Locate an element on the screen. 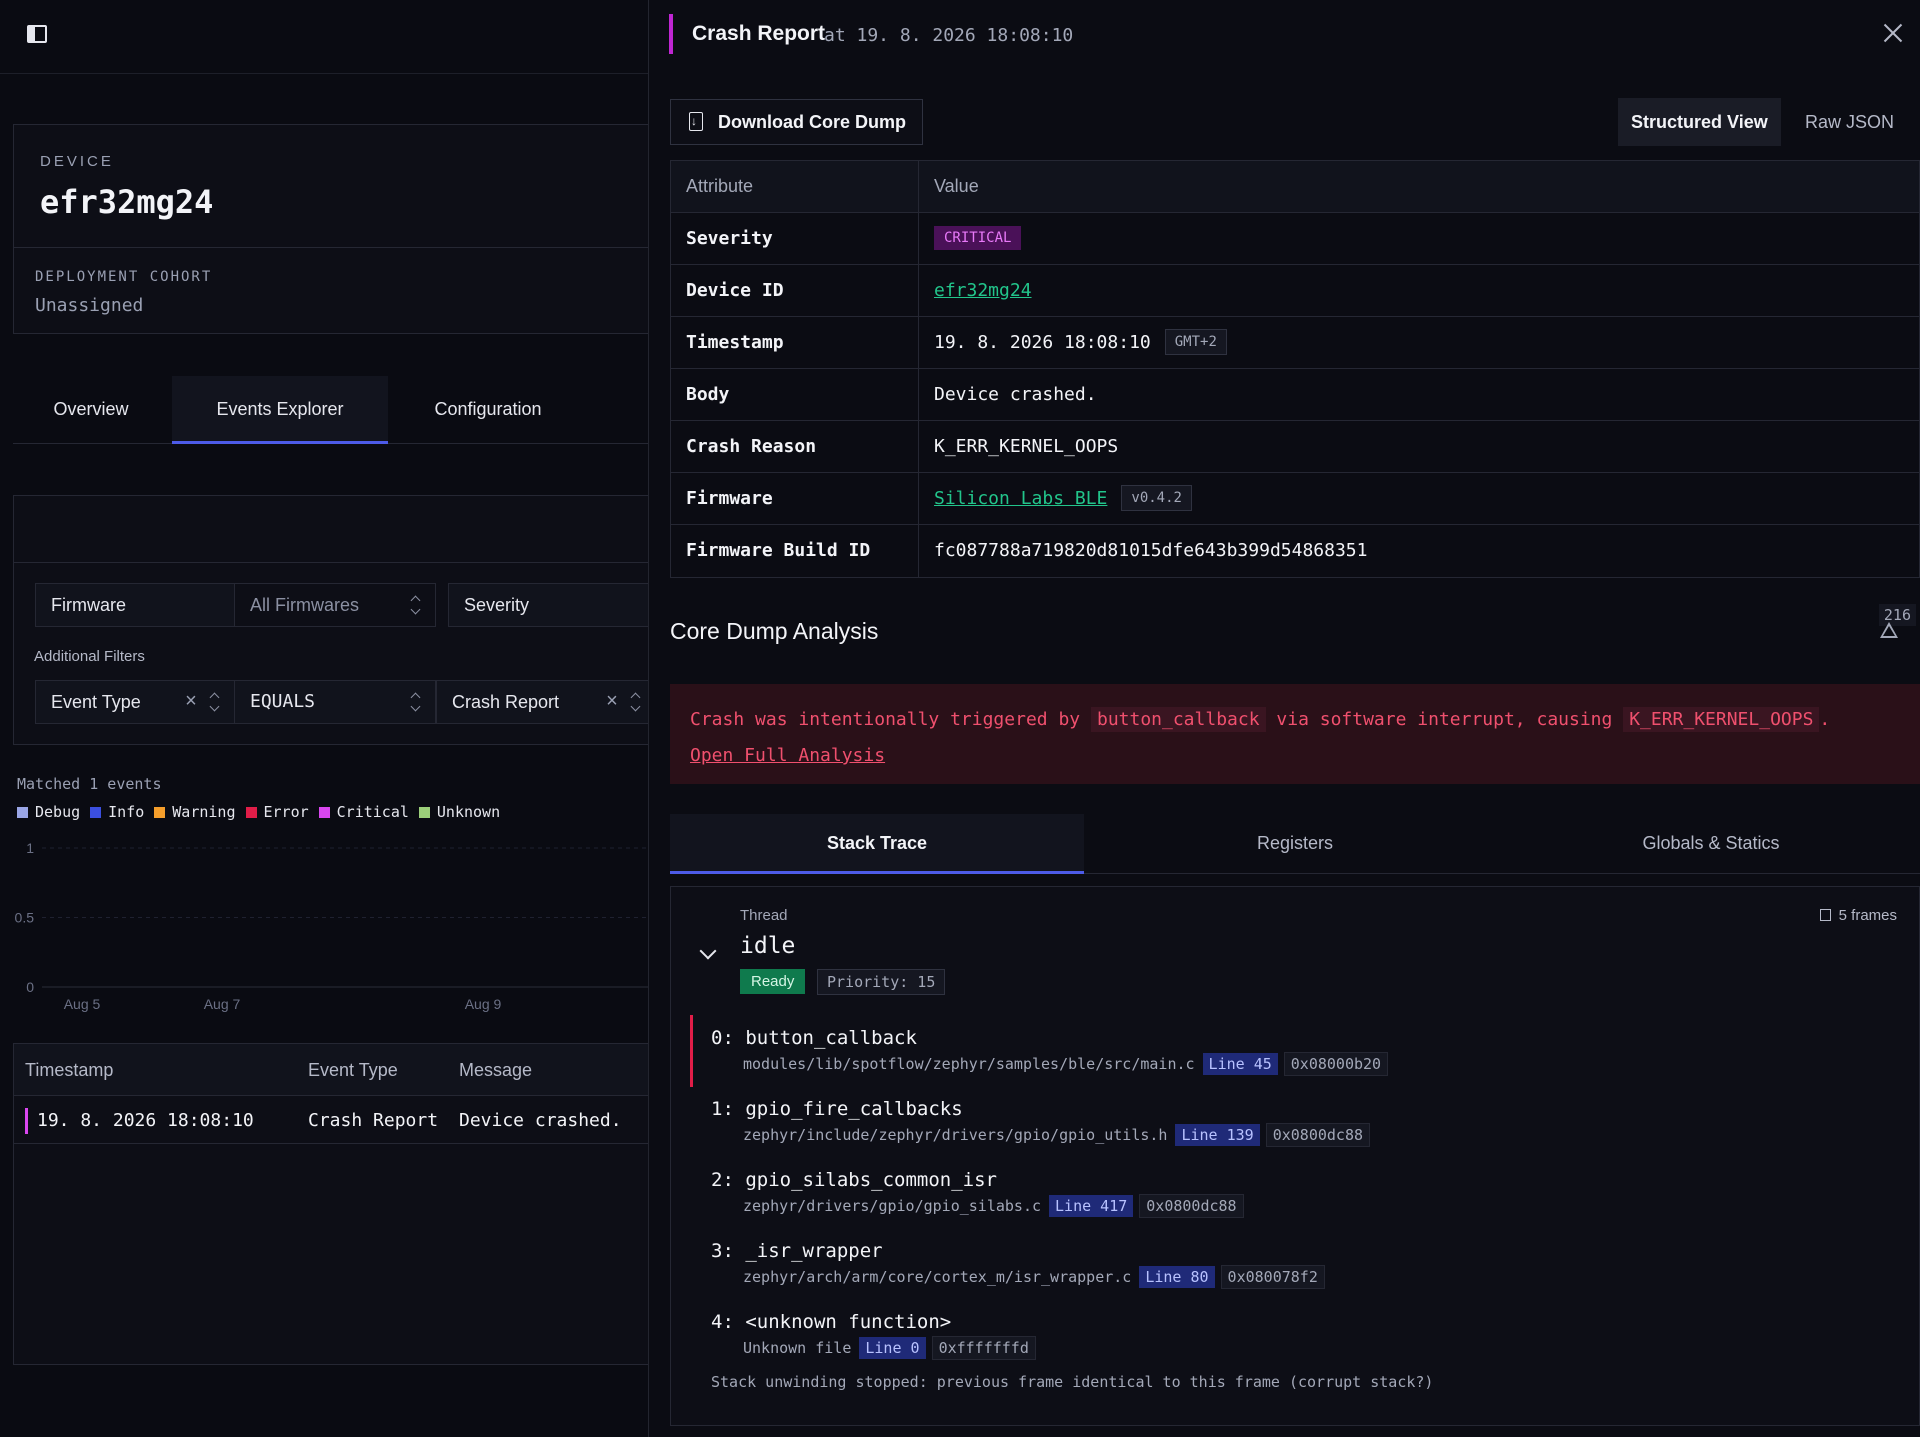  warning-icon is located at coordinates (1889, 630).